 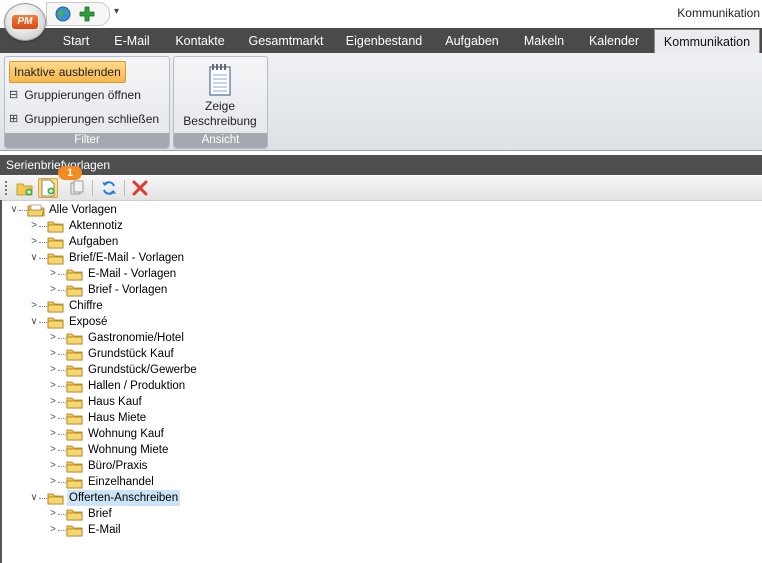 What do you see at coordinates (70, 173) in the screenshot?
I see `callout-badge: 1` at bounding box center [70, 173].